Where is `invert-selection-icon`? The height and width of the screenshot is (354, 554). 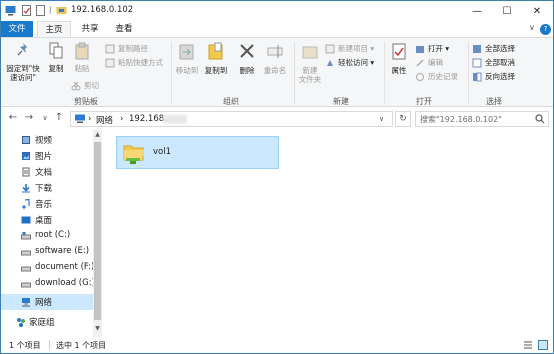
invert-selection-icon is located at coordinates (477, 76).